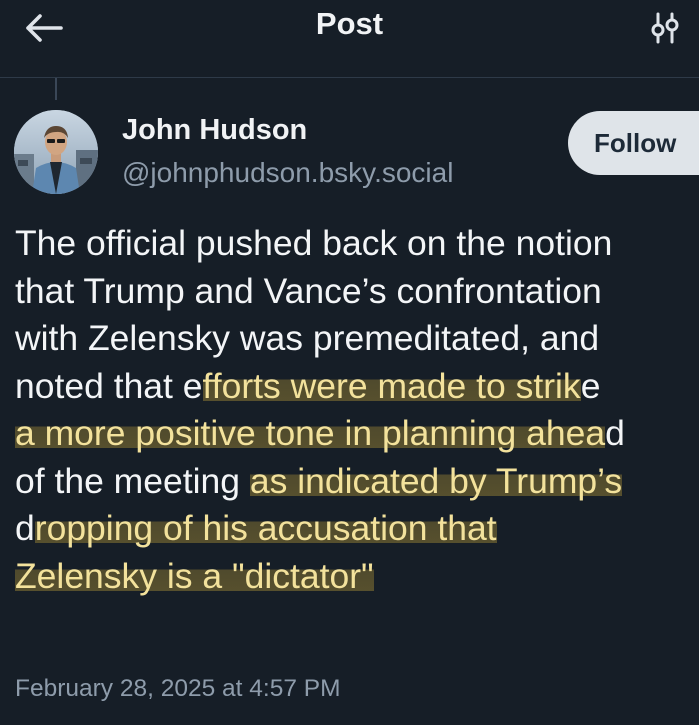  What do you see at coordinates (287, 173) in the screenshot?
I see `author-handle: @johnphudson.bsky.social` at bounding box center [287, 173].